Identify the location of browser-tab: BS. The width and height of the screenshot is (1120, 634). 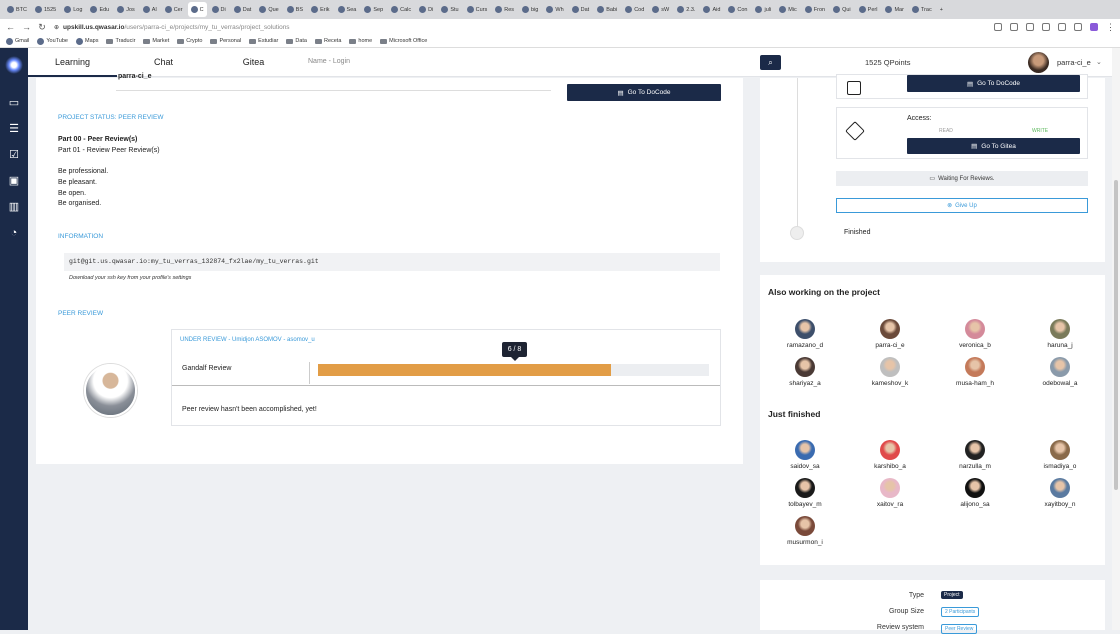
(295, 9).